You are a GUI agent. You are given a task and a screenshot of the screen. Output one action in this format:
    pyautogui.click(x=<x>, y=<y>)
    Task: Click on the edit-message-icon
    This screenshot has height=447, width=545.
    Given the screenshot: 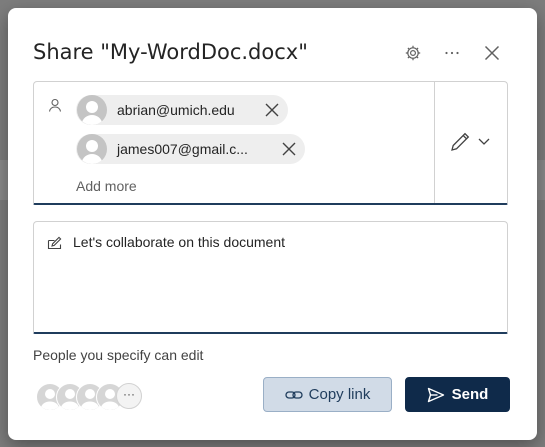 What is the action you would take?
    pyautogui.click(x=54, y=243)
    